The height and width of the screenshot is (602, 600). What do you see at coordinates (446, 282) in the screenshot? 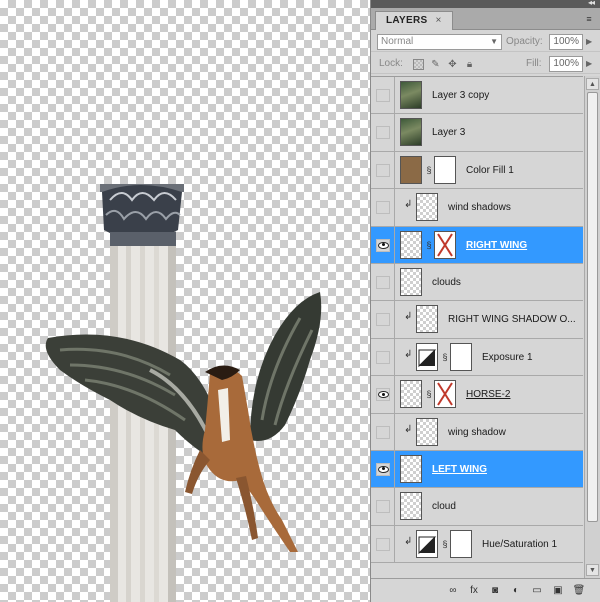
I see `layer-name: clouds` at bounding box center [446, 282].